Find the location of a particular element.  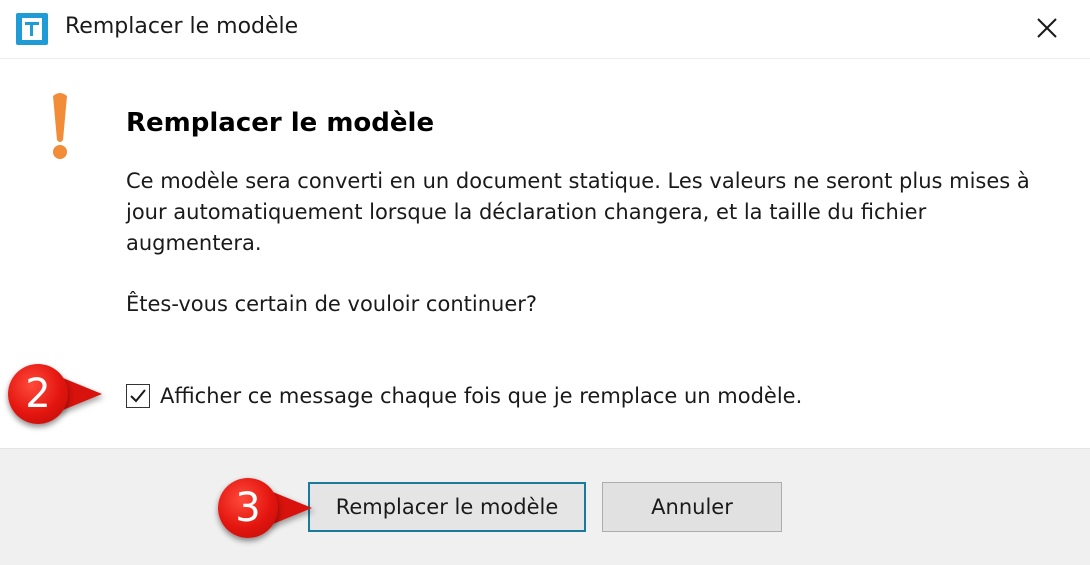

step-3-badge: 3 is located at coordinates (248, 508).